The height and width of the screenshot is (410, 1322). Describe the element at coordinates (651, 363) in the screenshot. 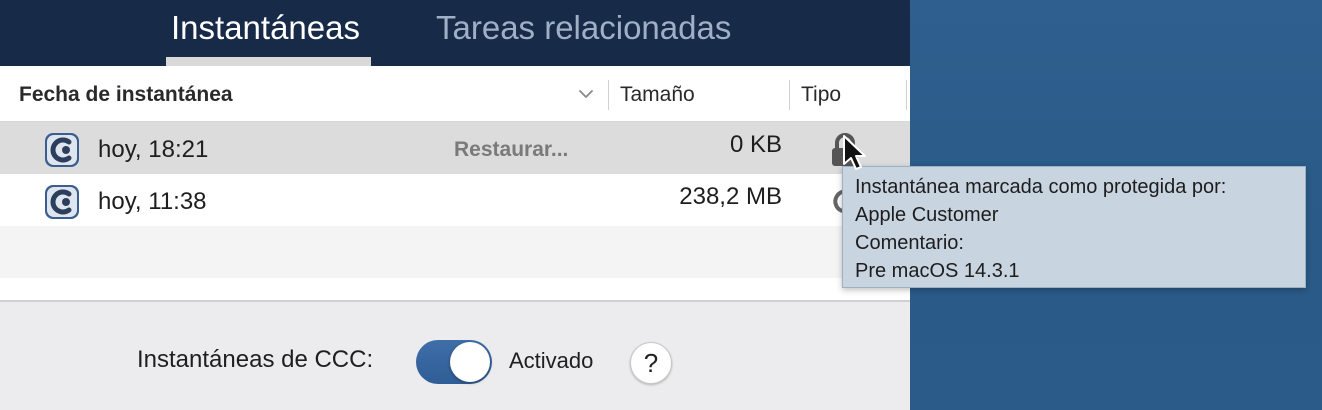

I see `help-button: ?` at that location.